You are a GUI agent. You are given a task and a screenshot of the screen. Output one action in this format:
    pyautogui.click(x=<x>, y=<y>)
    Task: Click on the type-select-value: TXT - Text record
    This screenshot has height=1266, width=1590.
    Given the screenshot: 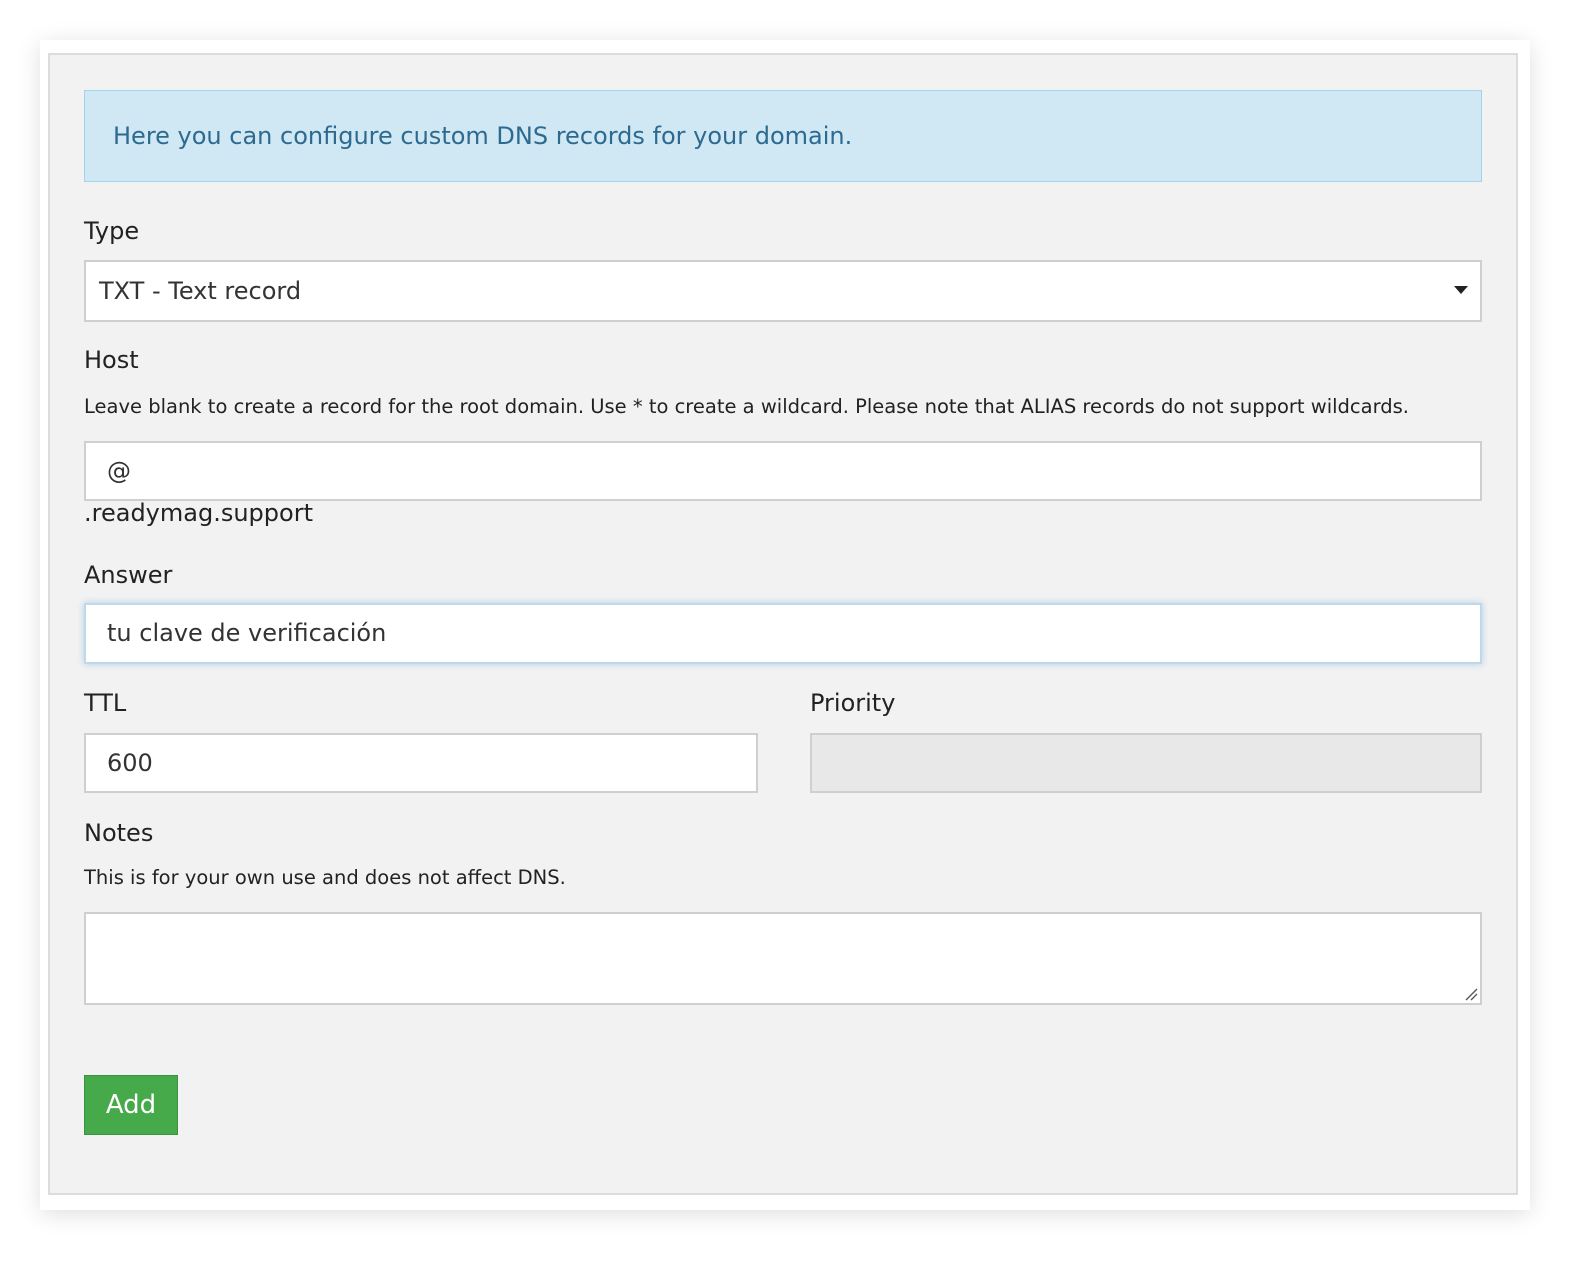 What is the action you would take?
    pyautogui.click(x=200, y=291)
    